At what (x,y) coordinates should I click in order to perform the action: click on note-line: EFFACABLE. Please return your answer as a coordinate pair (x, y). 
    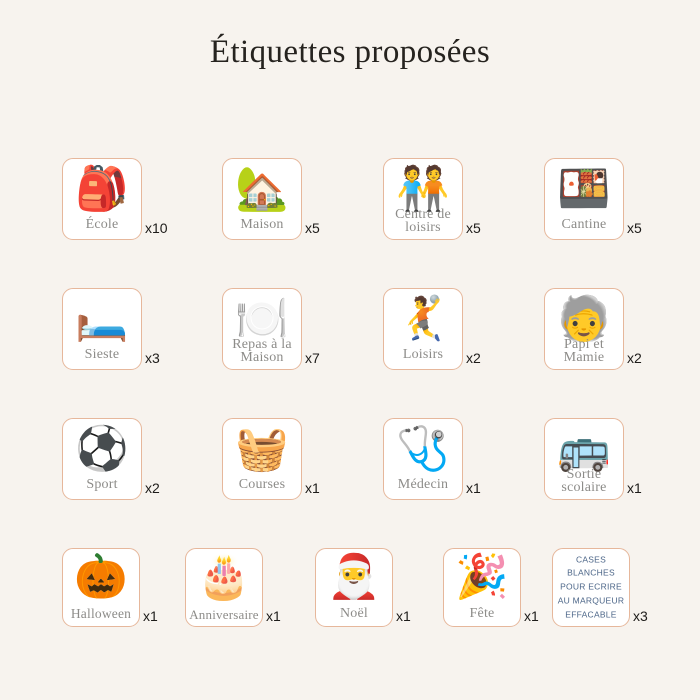
    Looking at the image, I should click on (591, 614).